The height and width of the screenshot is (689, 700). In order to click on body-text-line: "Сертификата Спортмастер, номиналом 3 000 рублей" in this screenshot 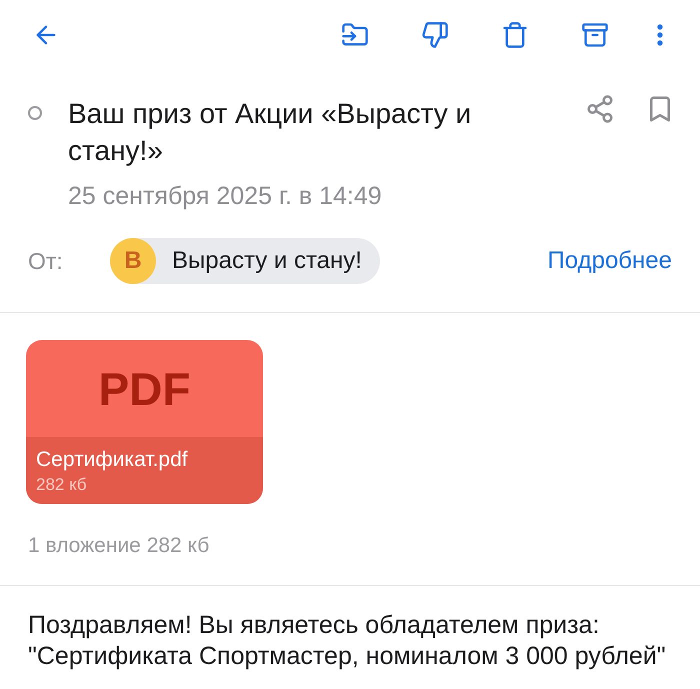, I will do `click(347, 656)`.